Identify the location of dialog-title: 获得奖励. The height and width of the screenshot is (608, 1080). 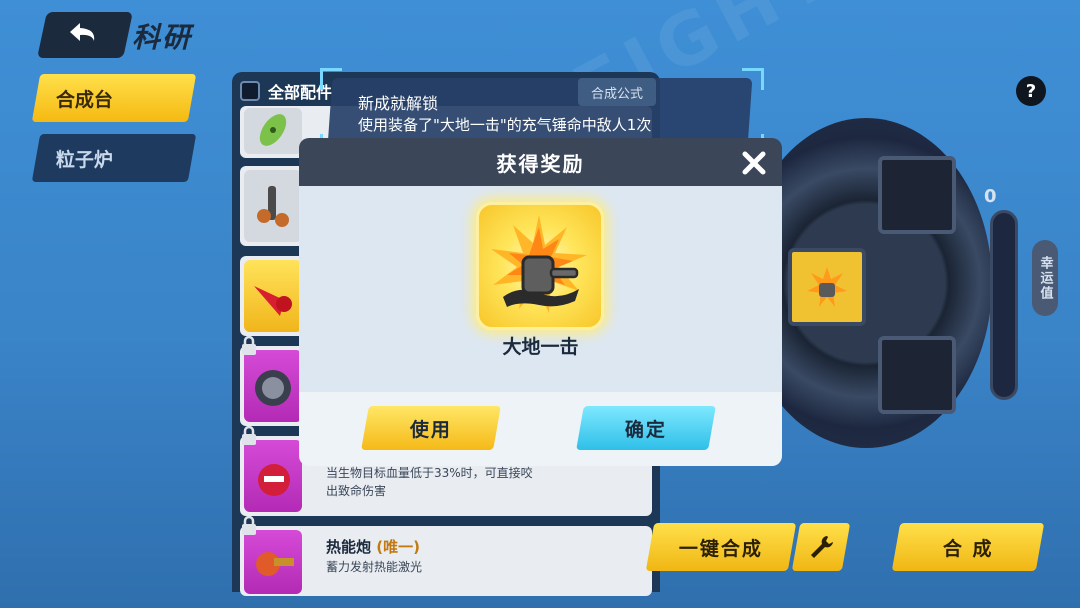
(540, 163).